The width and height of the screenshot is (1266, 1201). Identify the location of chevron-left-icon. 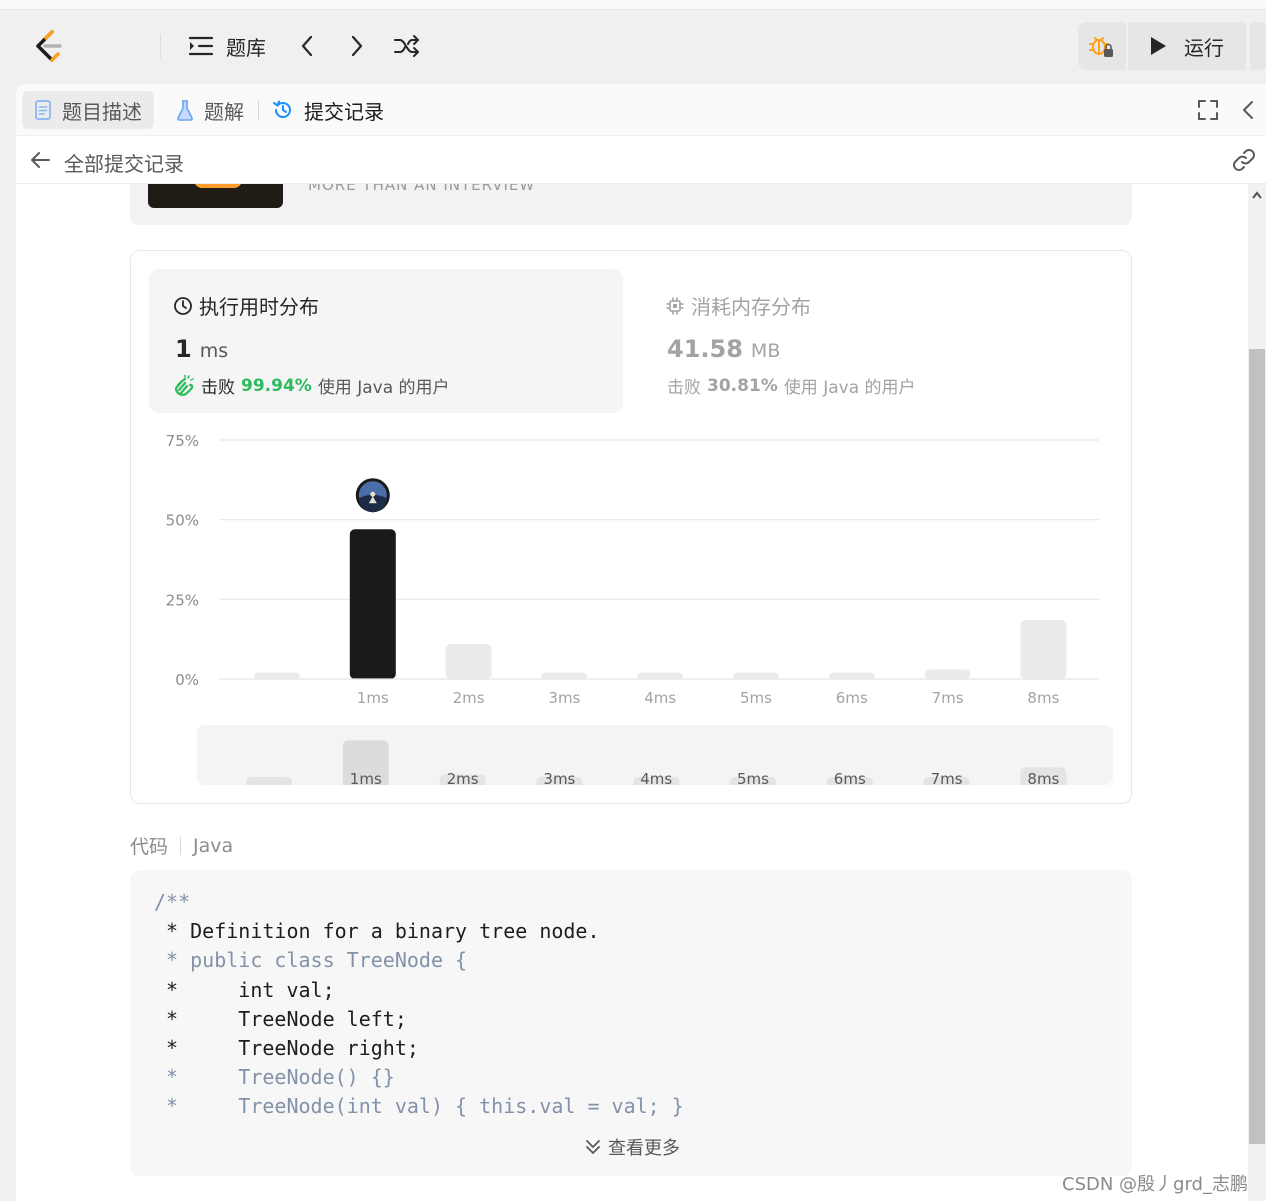
(307, 46).